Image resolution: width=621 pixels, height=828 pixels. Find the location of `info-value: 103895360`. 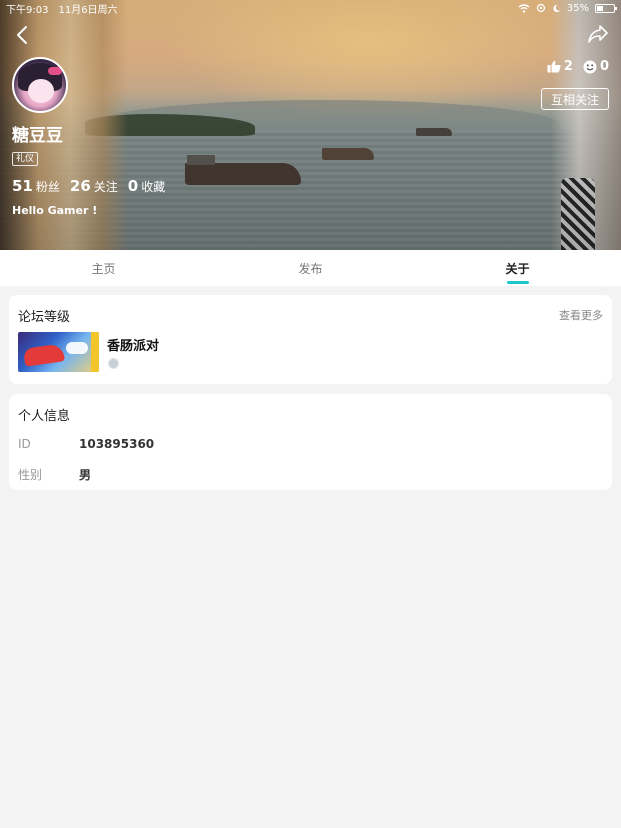

info-value: 103895360 is located at coordinates (117, 444).